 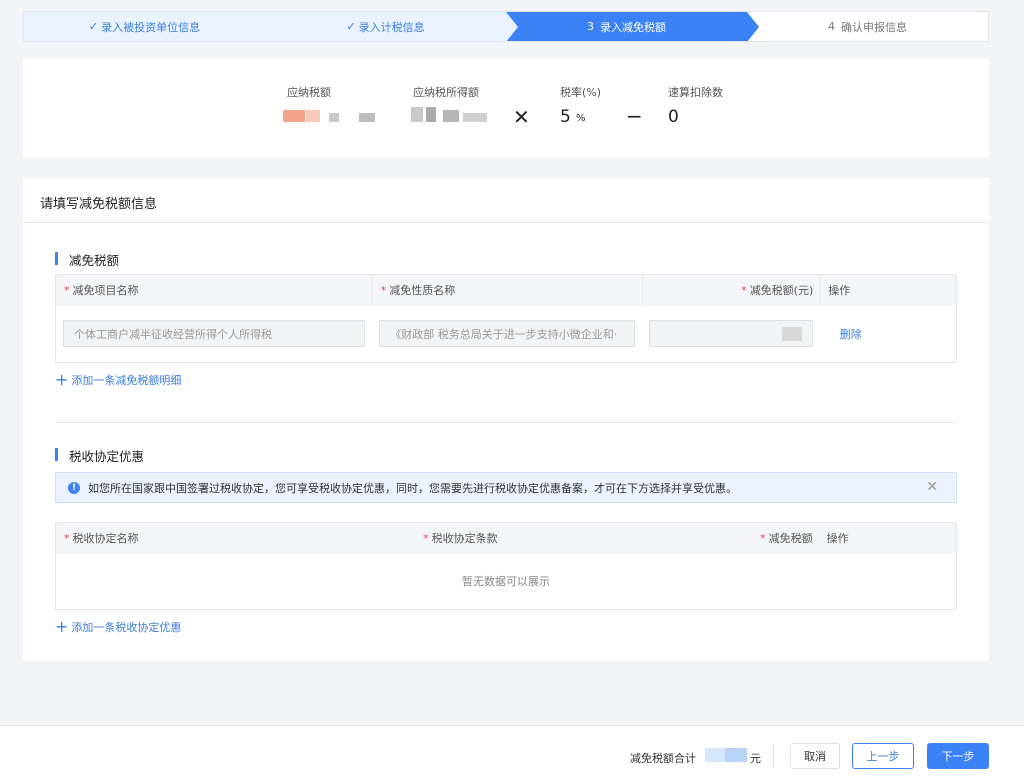 What do you see at coordinates (731, 334) in the screenshot?
I see `amount-input` at bounding box center [731, 334].